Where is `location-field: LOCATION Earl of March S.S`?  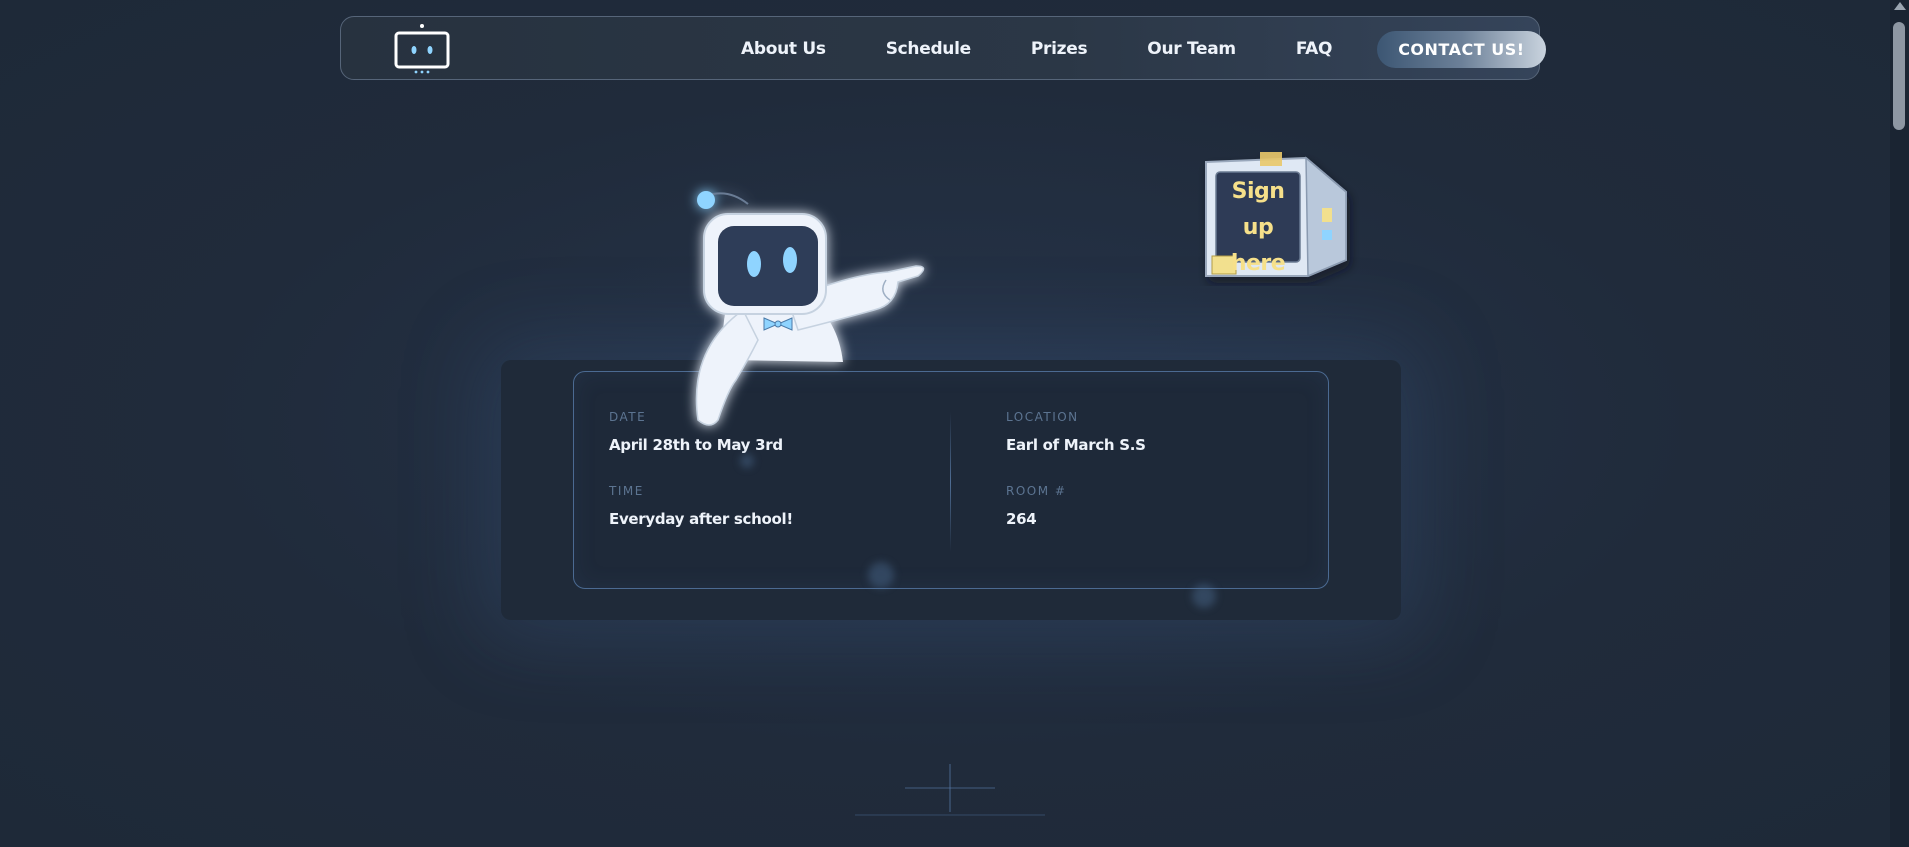 location-field: LOCATION Earl of March S.S is located at coordinates (1076, 432).